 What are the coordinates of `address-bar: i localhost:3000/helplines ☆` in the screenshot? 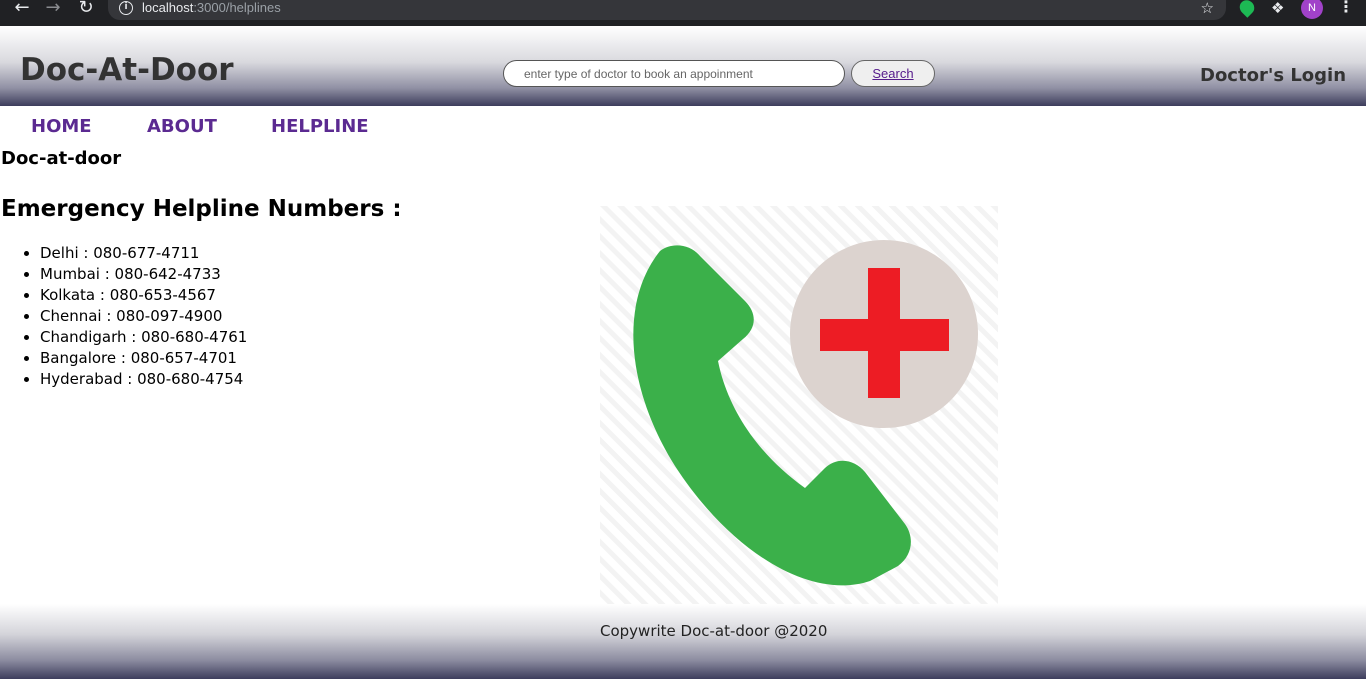 It's located at (667, 10).